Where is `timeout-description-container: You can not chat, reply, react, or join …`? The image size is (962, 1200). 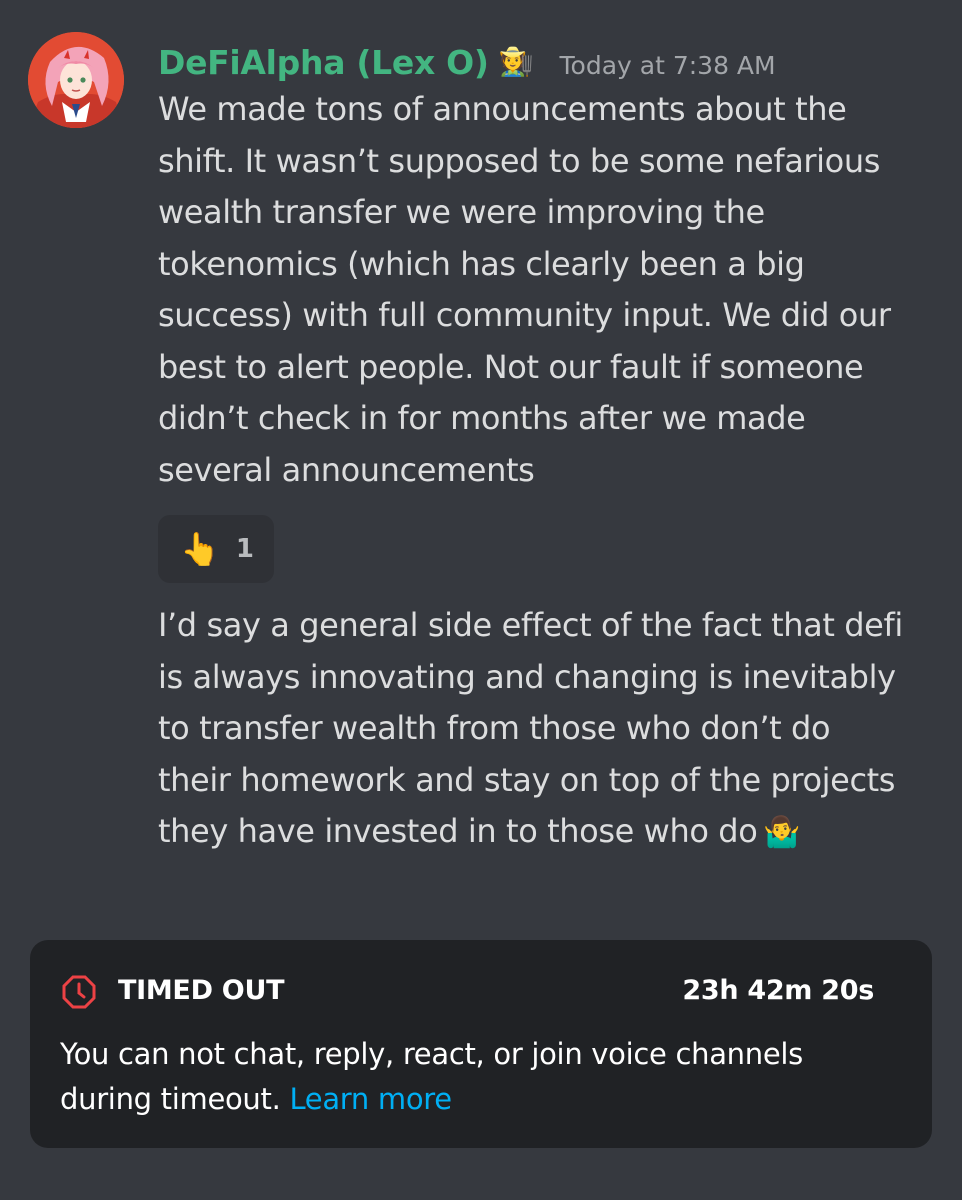
timeout-description-container: You can not chat, reply, react, or join … is located at coordinates (480, 1077).